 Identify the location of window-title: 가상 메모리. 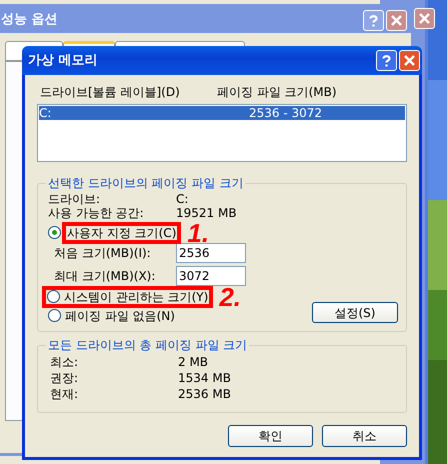
(63, 61).